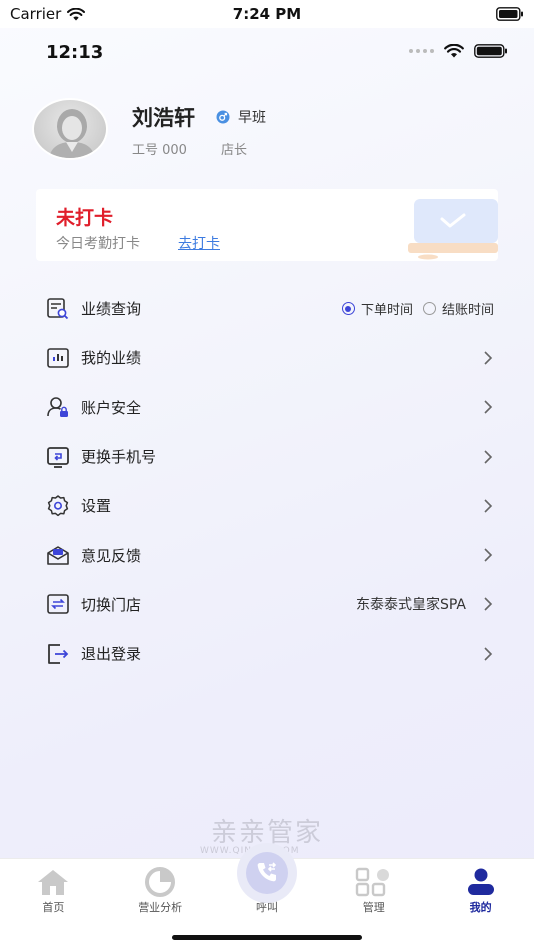  What do you see at coordinates (58, 506) in the screenshot?
I see `gear-icon` at bounding box center [58, 506].